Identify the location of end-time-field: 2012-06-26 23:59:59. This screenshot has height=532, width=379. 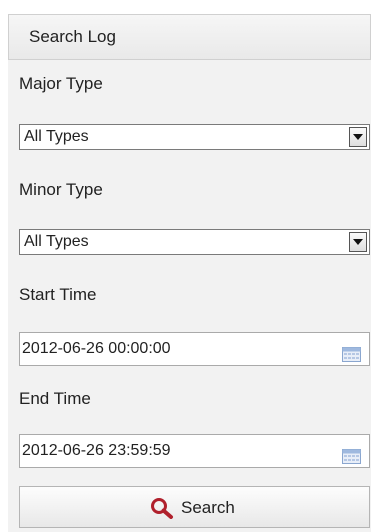
(194, 451).